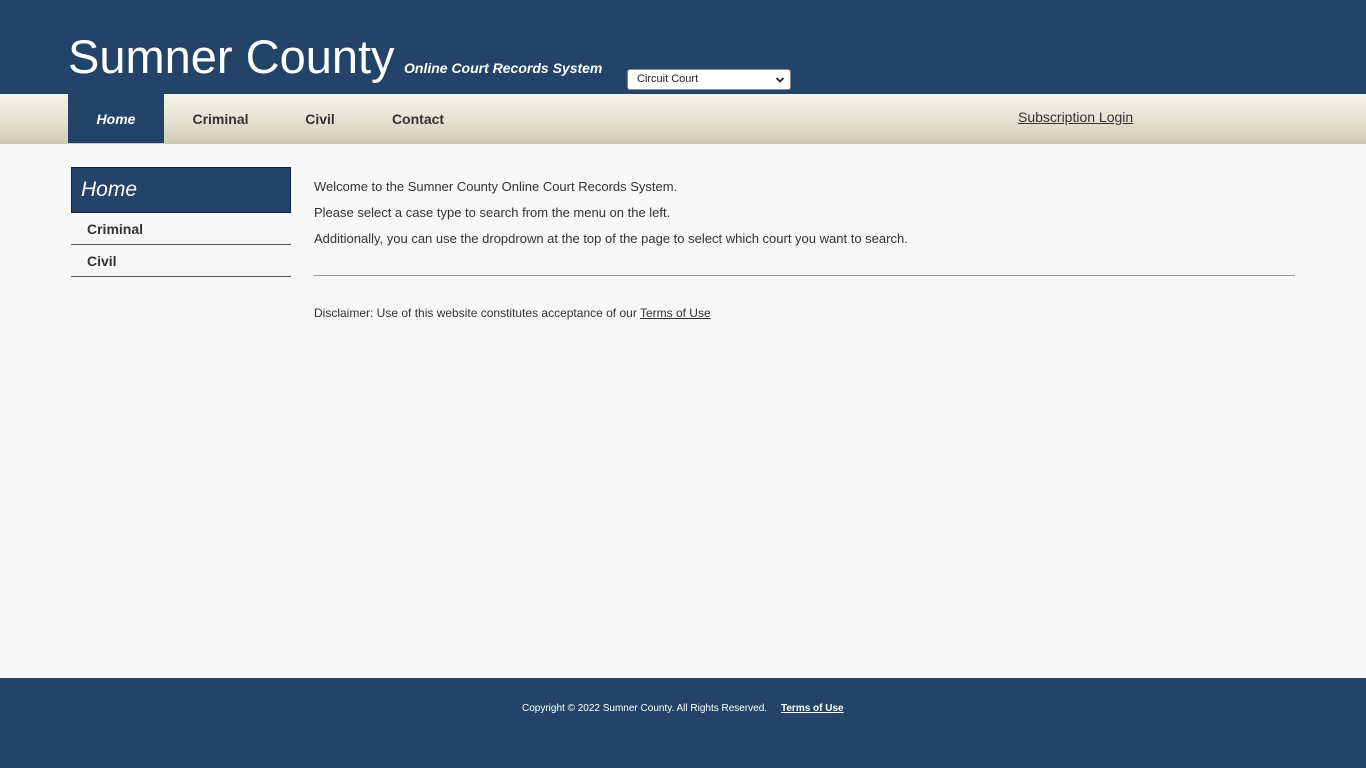  Describe the element at coordinates (804, 275) in the screenshot. I see `content-divider` at that location.